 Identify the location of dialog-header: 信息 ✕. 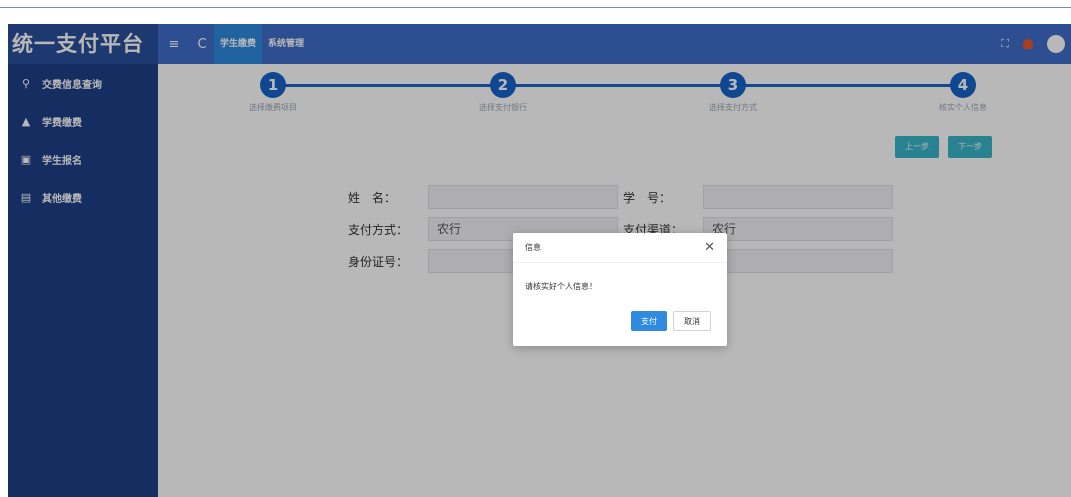
(620, 248).